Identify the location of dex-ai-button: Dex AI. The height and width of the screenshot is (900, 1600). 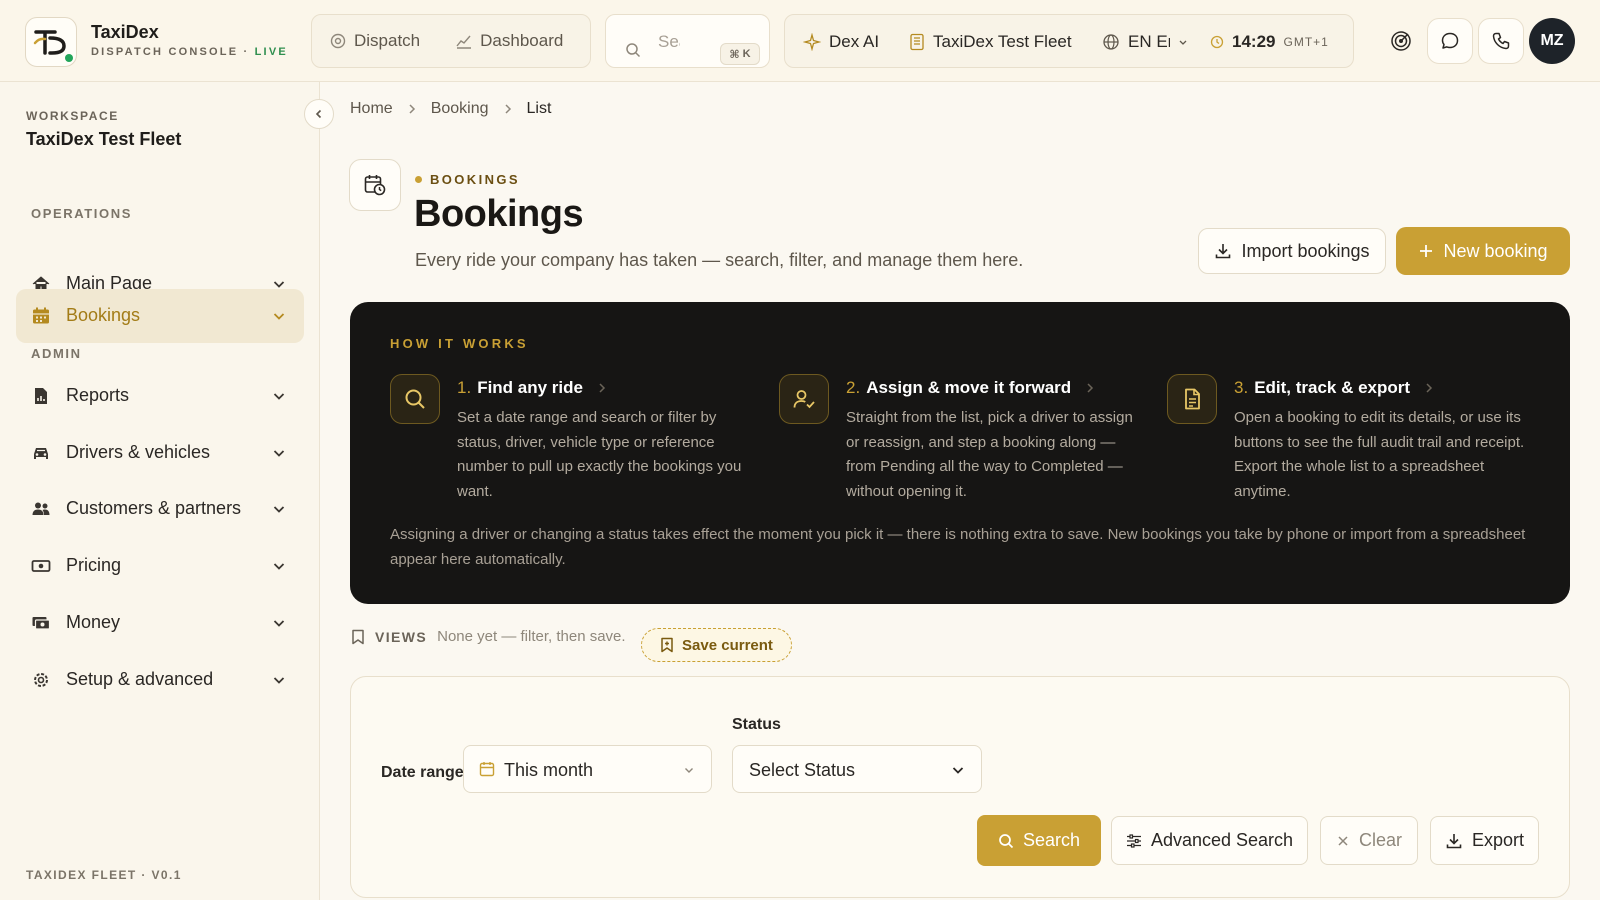
(841, 42).